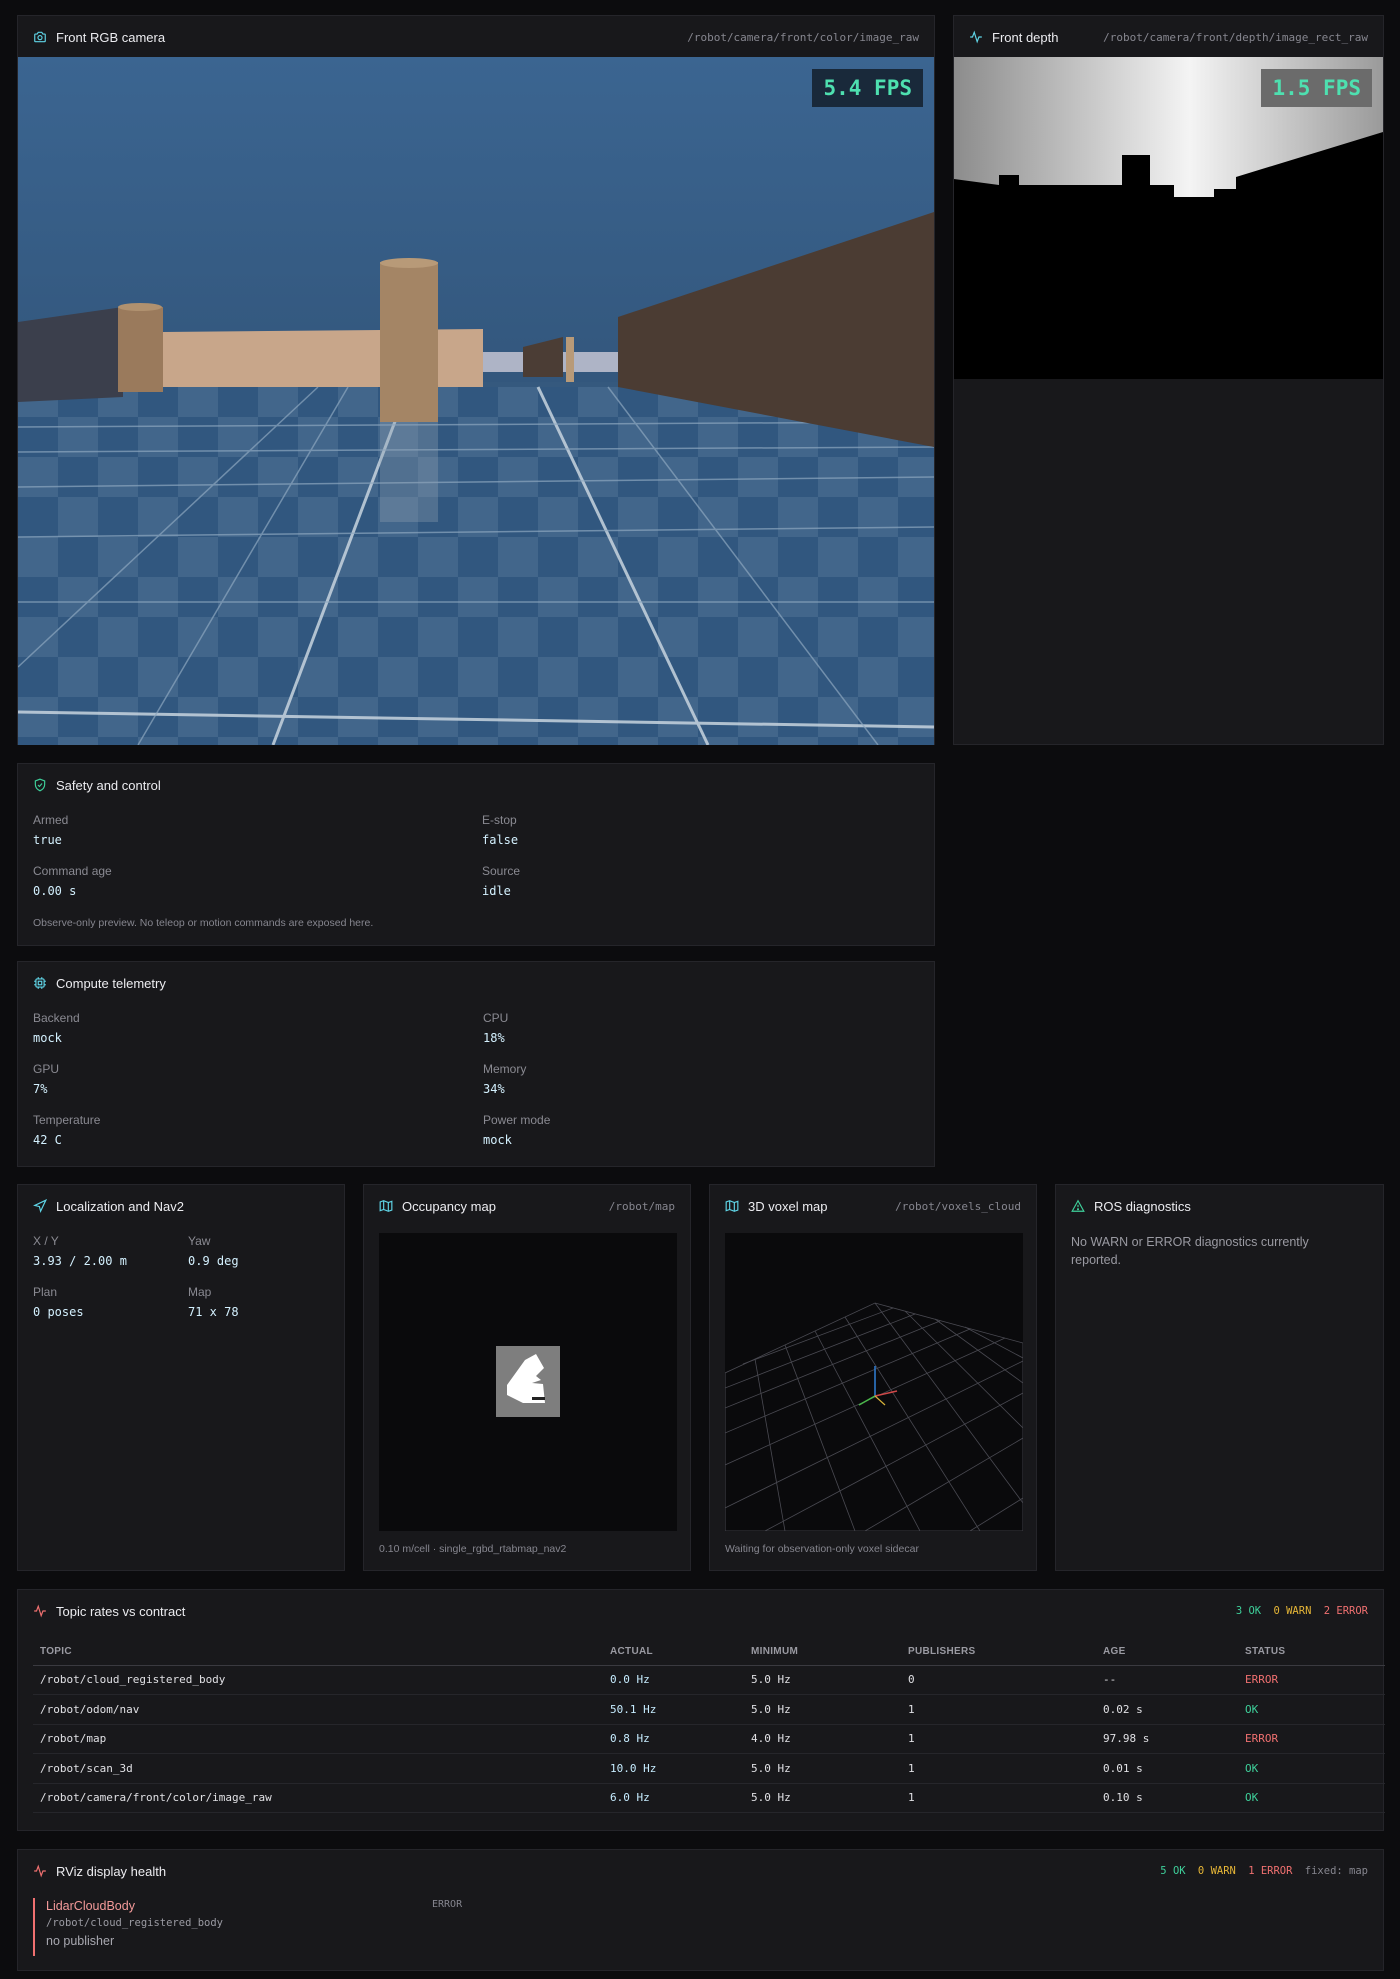  What do you see at coordinates (528, 1382) in the screenshot?
I see `occupancy-map-view` at bounding box center [528, 1382].